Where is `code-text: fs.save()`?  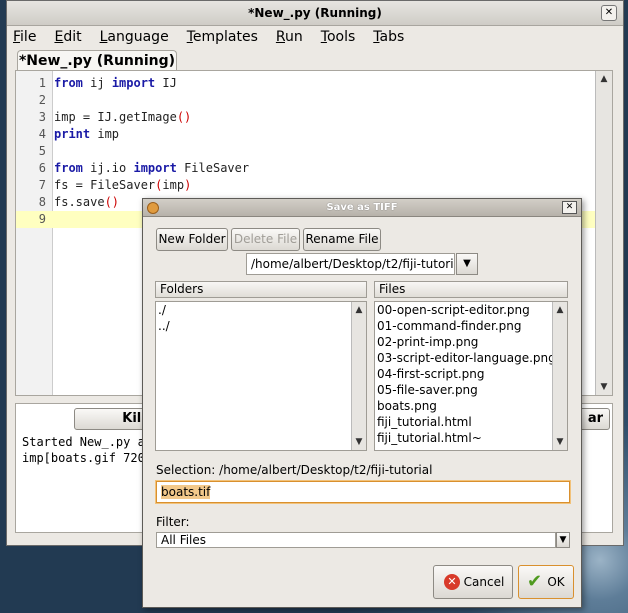 code-text: fs.save() is located at coordinates (87, 202).